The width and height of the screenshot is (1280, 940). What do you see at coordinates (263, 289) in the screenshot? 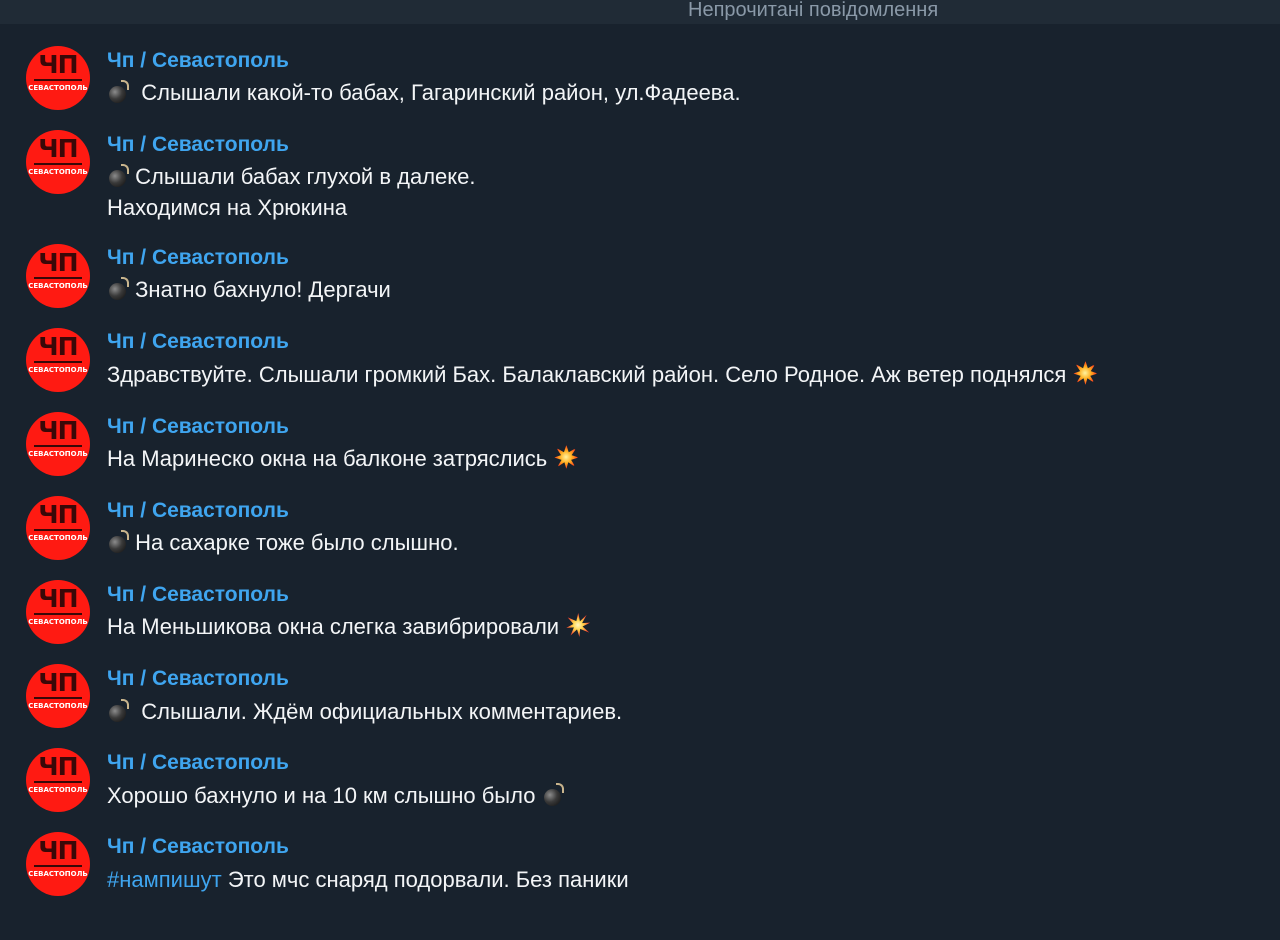
I see `message-line: Знатно бахнуло! Дергачи` at bounding box center [263, 289].